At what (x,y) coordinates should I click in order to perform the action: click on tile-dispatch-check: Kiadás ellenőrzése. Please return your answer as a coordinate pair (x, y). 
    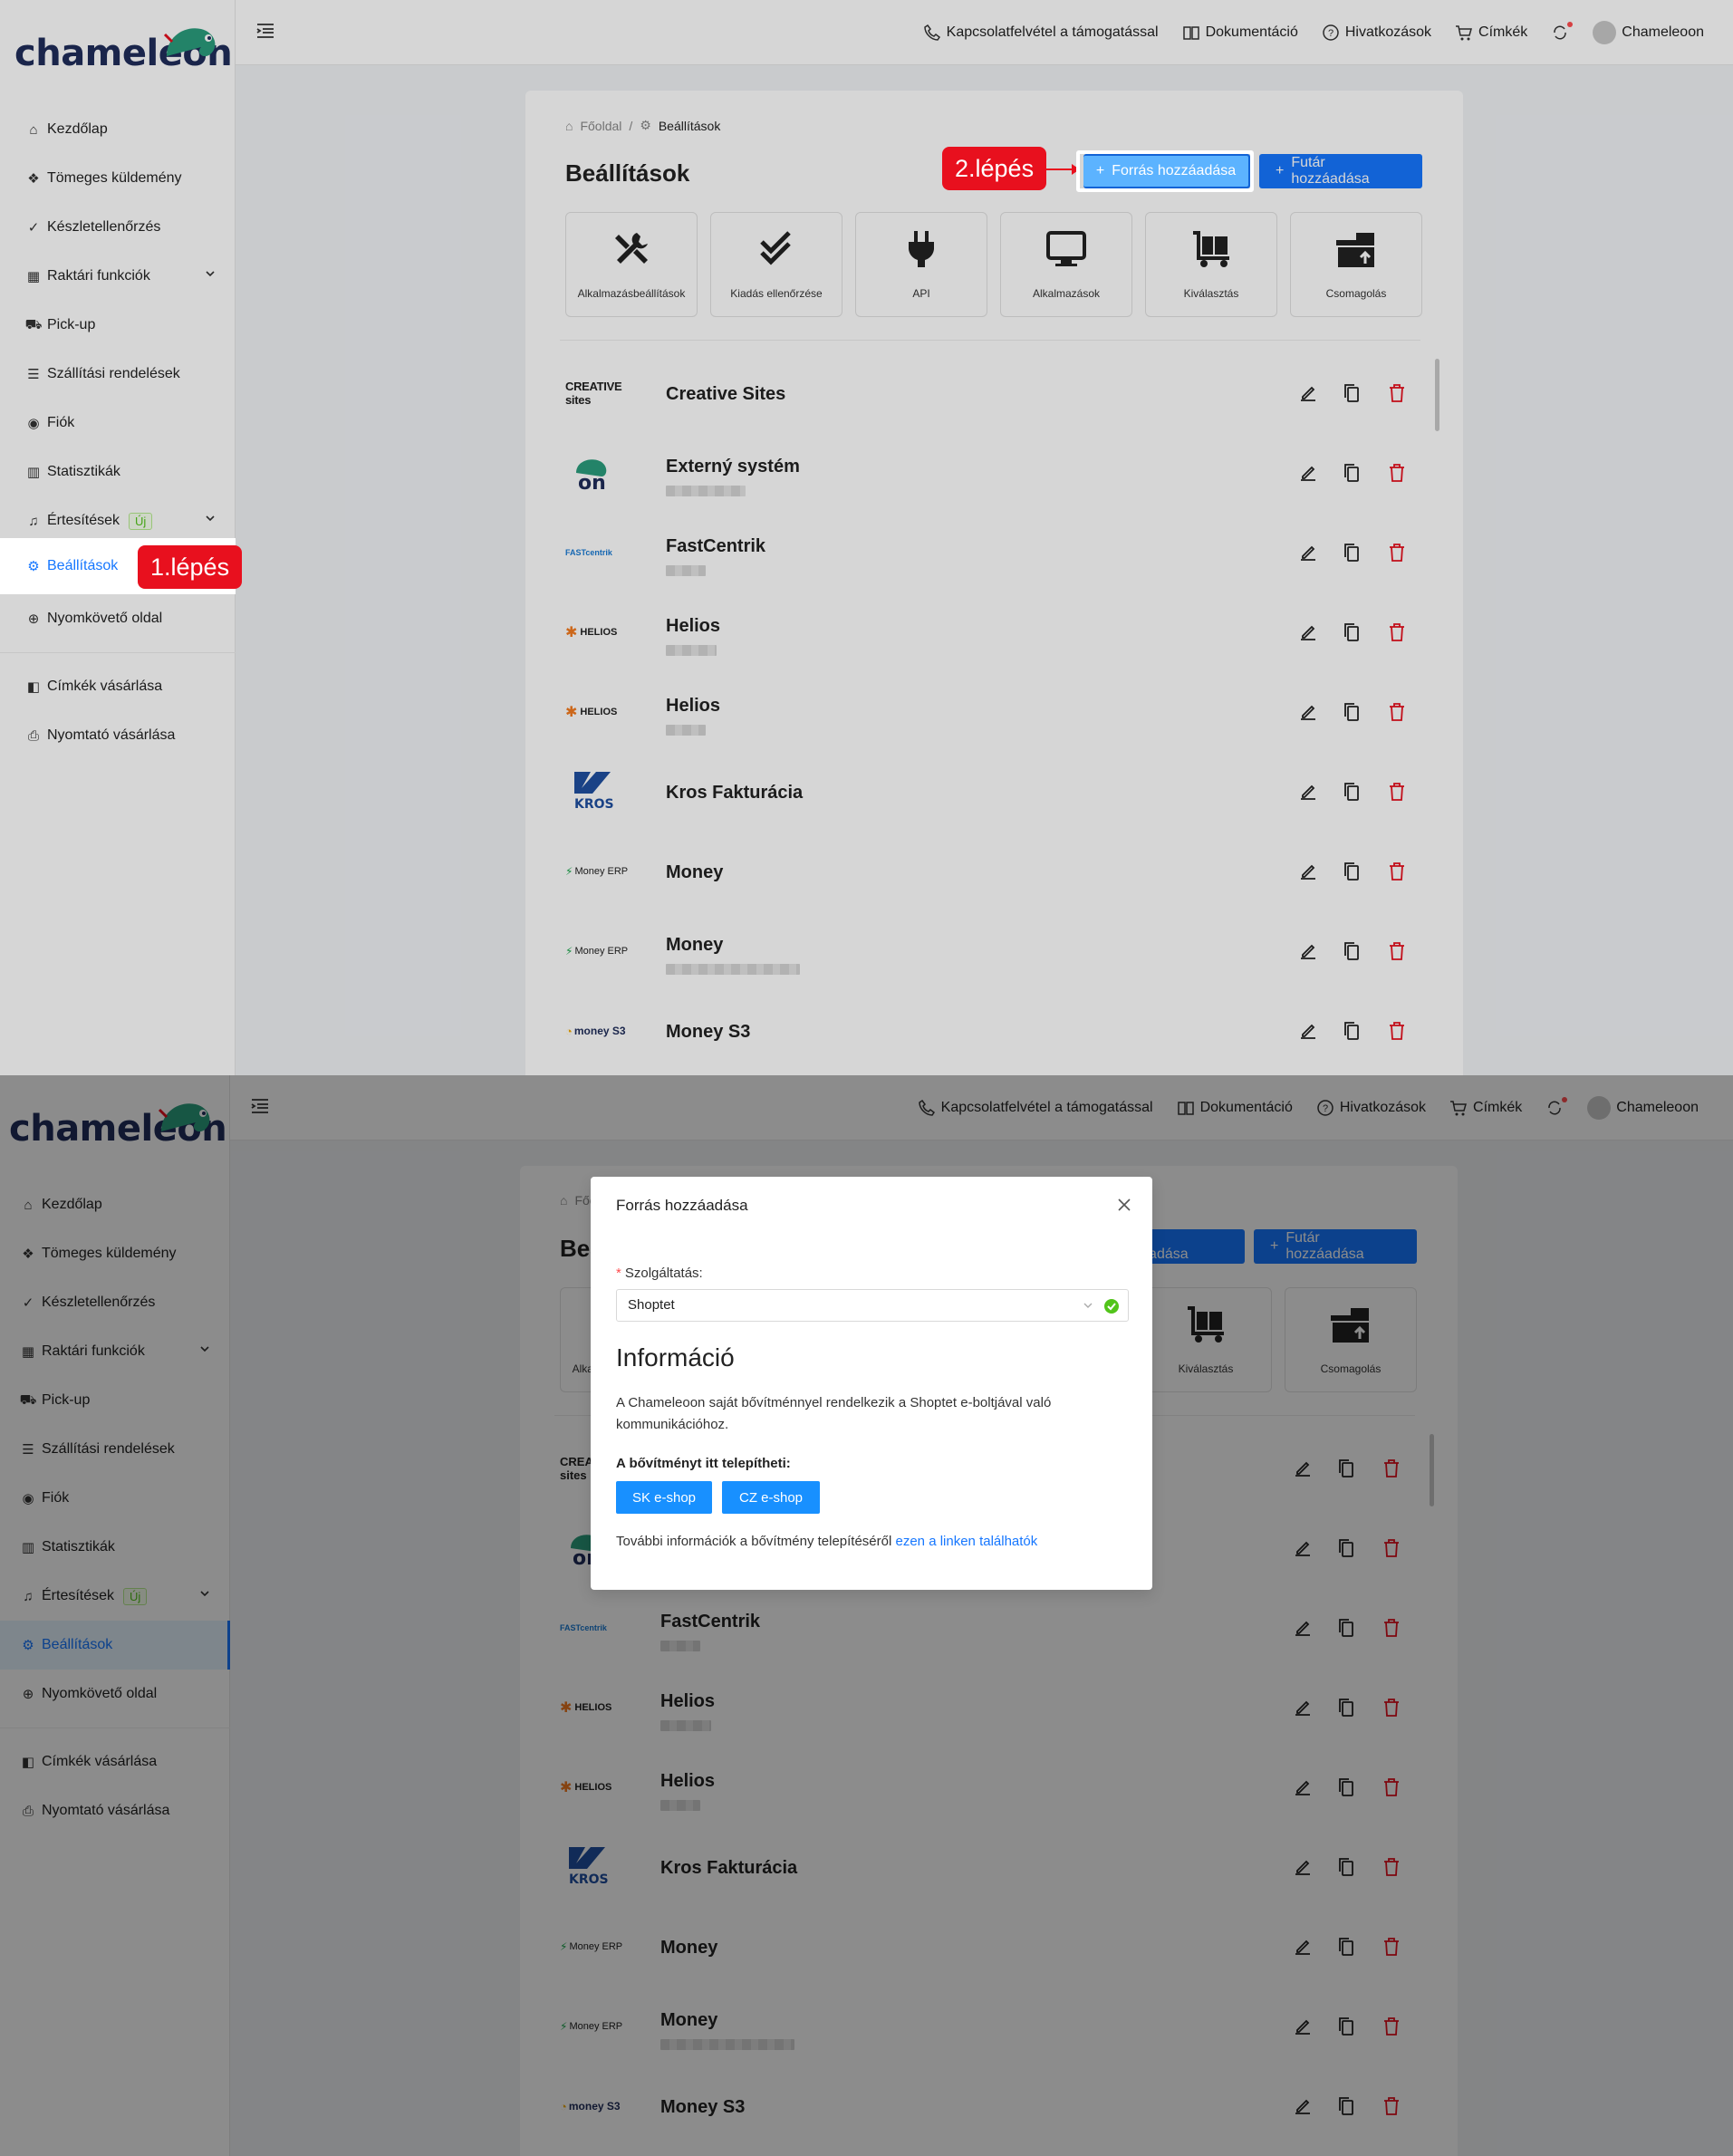
    Looking at the image, I should click on (776, 264).